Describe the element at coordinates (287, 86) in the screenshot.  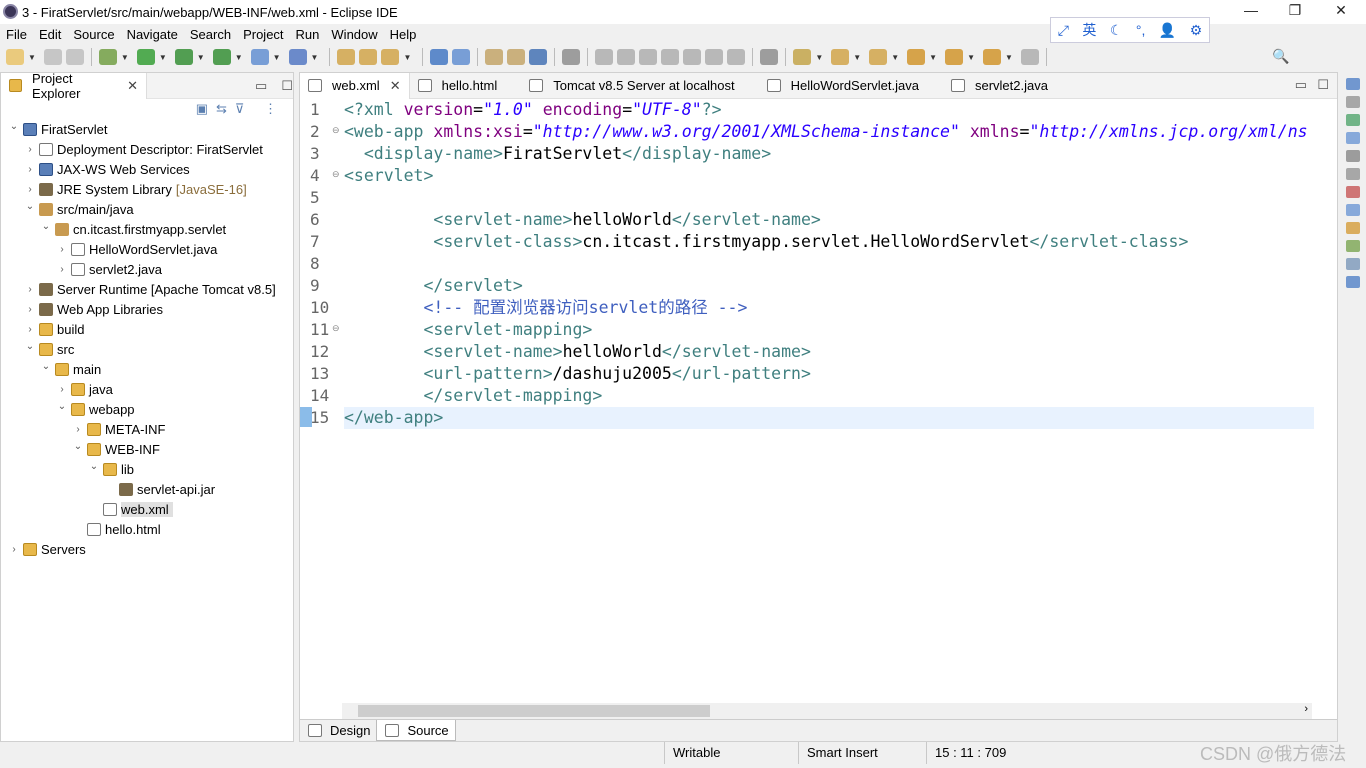
I see `maximize-icon: ☐` at that location.